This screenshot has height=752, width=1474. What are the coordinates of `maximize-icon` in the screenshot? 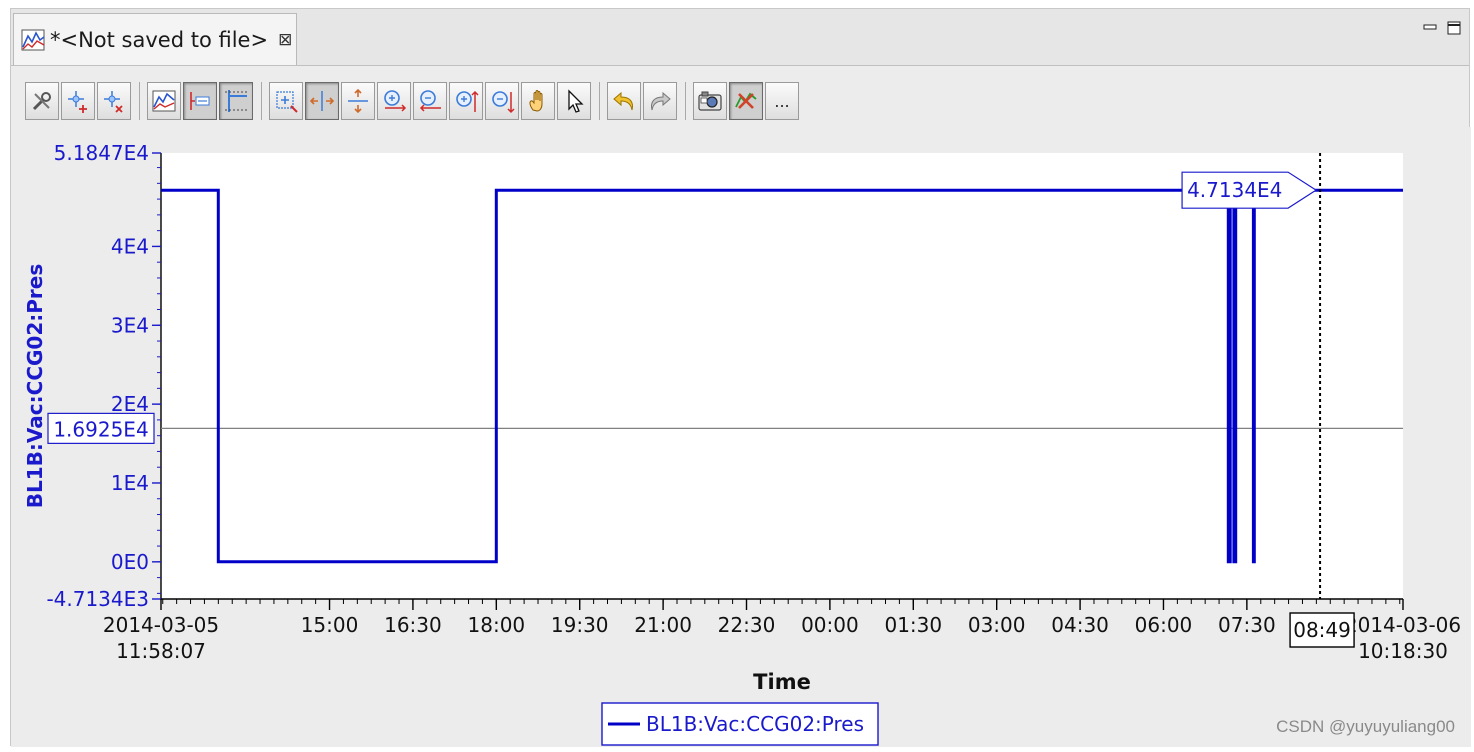 It's located at (1454, 28).